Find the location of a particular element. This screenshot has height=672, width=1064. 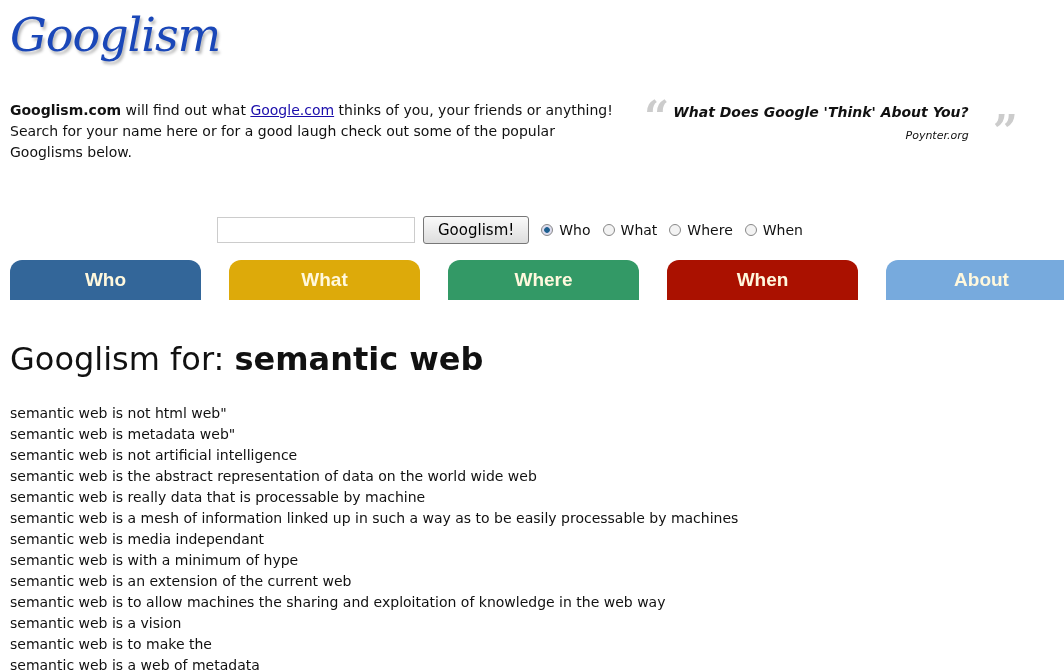

result-line: semantic web is not html web" is located at coordinates (119, 413).